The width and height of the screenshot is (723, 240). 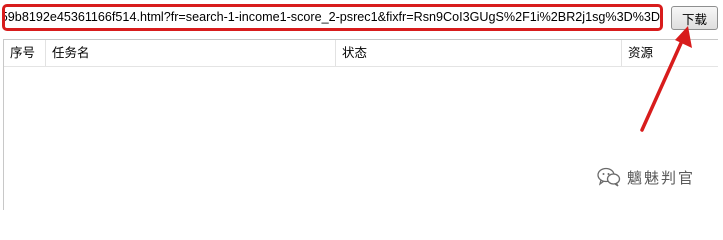 I want to click on wechat-icon, so click(x=609, y=177).